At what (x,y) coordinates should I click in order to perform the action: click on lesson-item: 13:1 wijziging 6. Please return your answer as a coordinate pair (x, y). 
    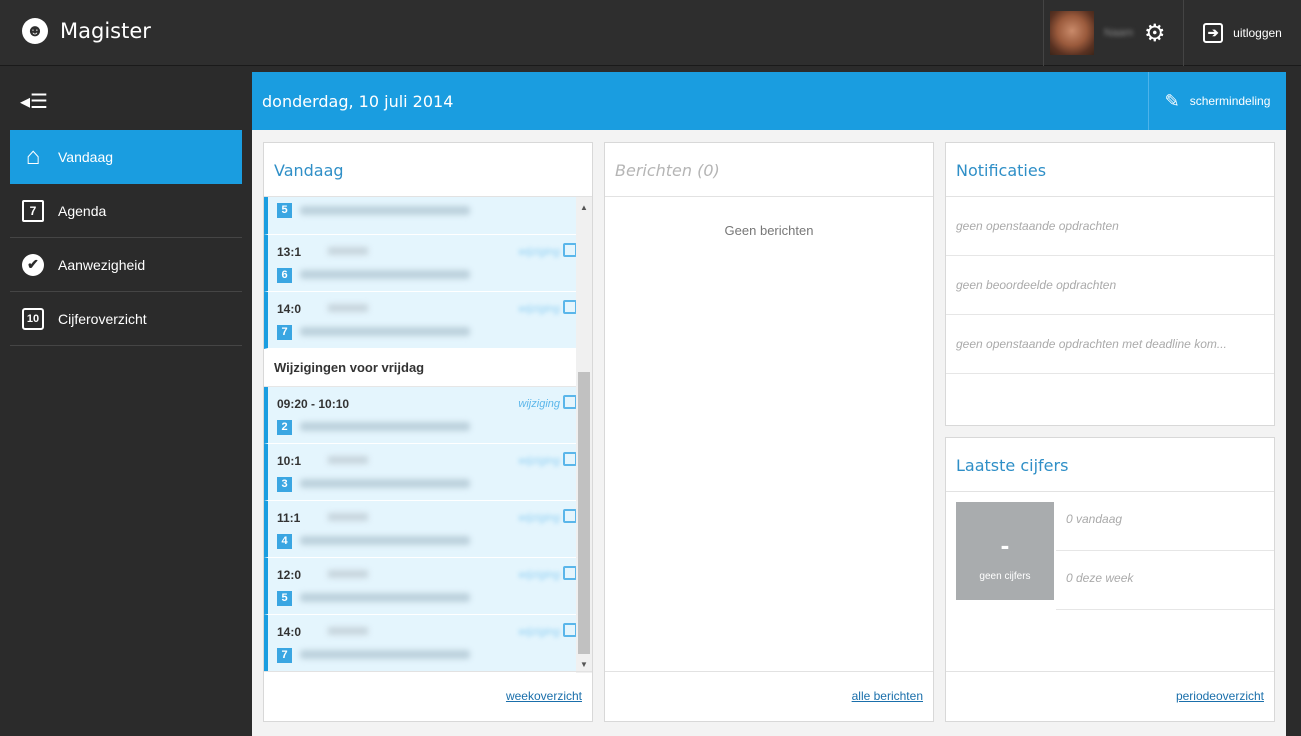
    Looking at the image, I should click on (425, 263).